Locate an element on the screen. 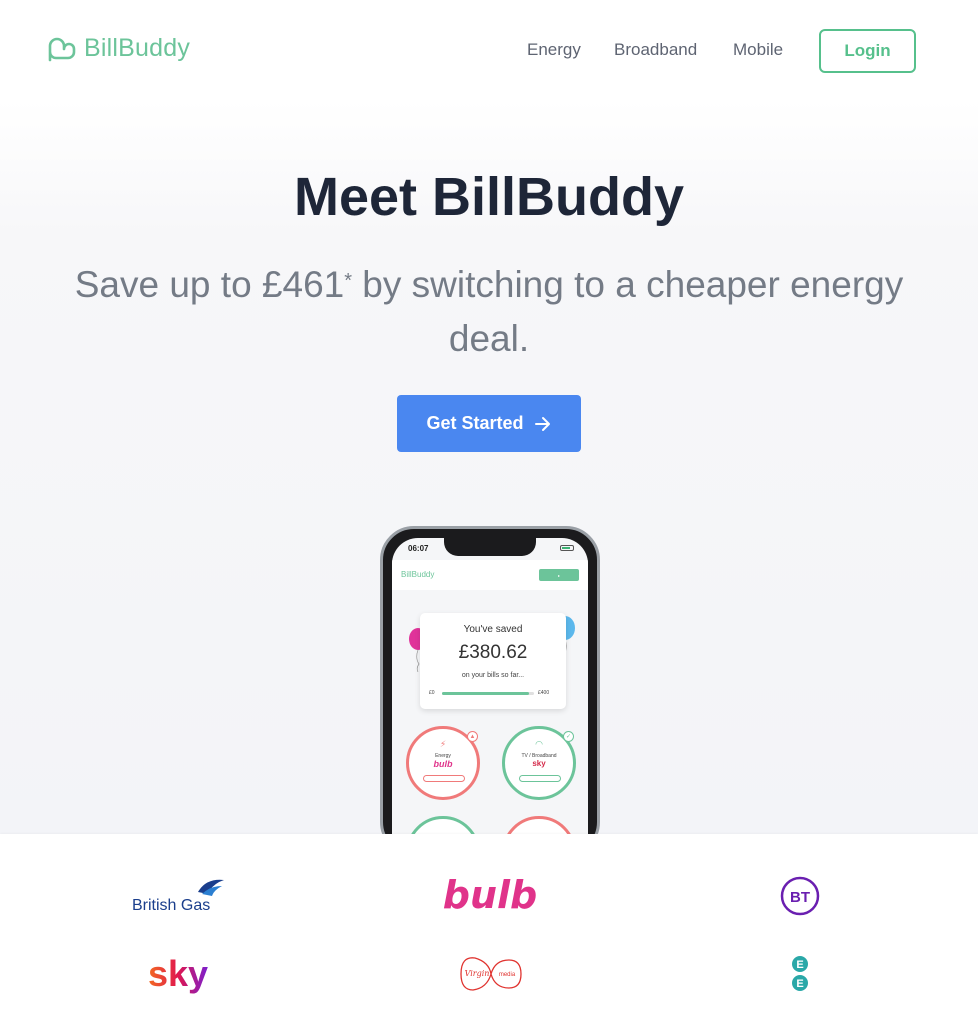 The height and width of the screenshot is (1032, 978). service-brand-sky: sky is located at coordinates (539, 763).